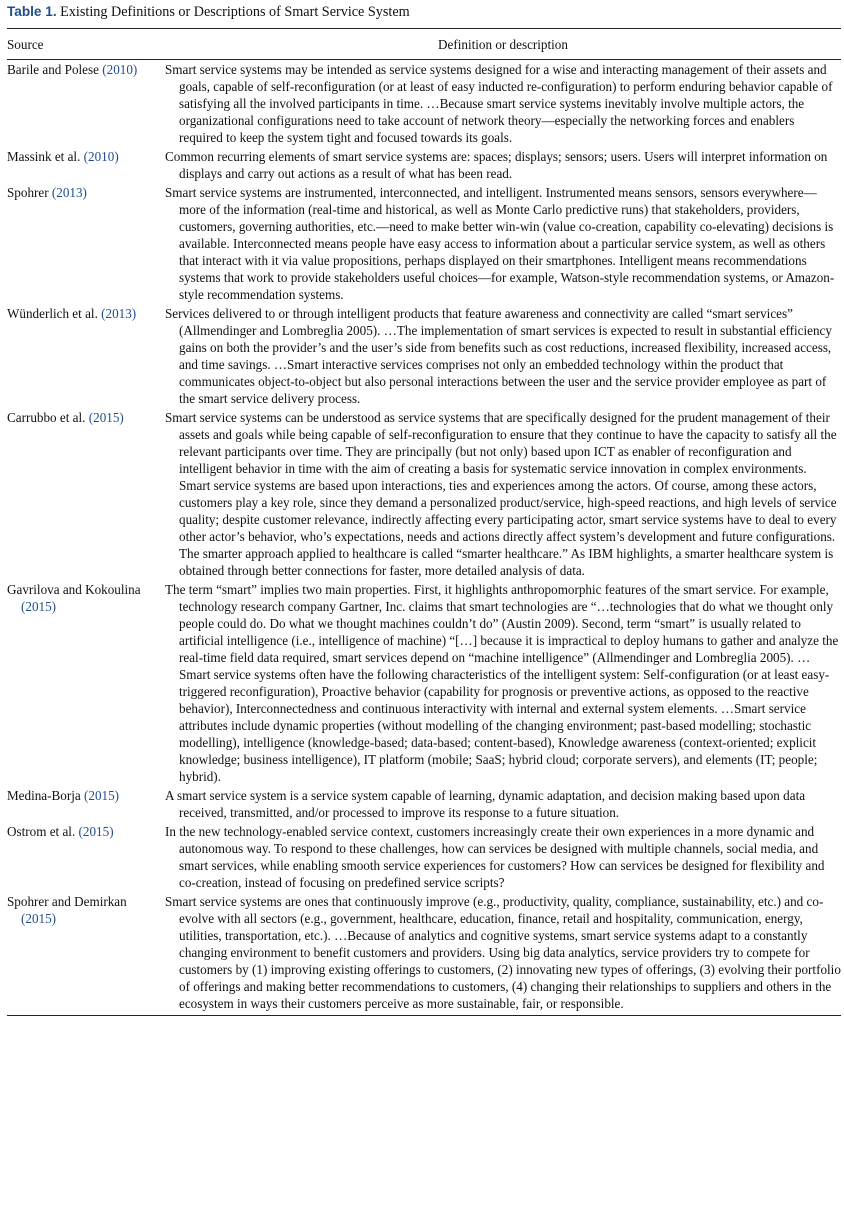  Describe the element at coordinates (67, 901) in the screenshot. I see `source-name: Spohrer and Demirkan` at that location.